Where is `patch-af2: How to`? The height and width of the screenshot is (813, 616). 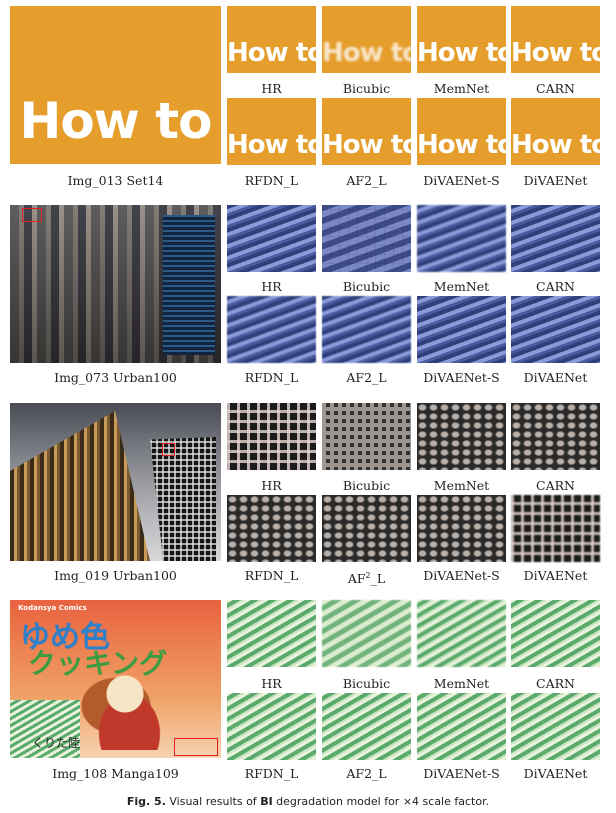
patch-af2: How to is located at coordinates (366, 131).